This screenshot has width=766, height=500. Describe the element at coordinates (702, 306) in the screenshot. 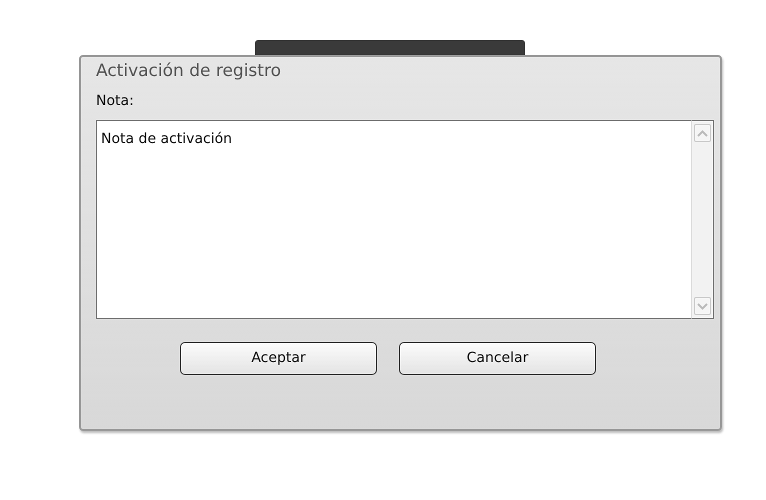

I see `scroll-down-icon` at that location.